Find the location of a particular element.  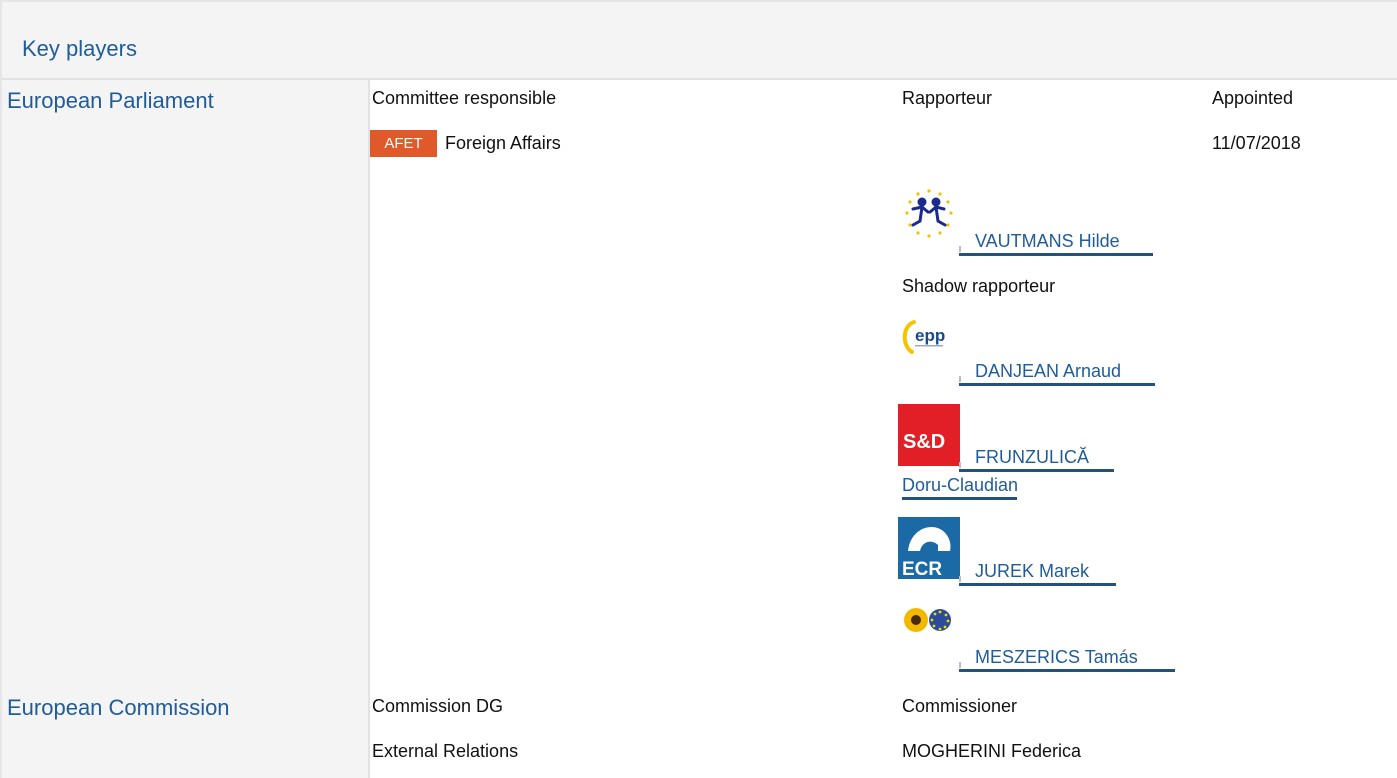

committee-name: Foreign Affairs is located at coordinates (503, 143).